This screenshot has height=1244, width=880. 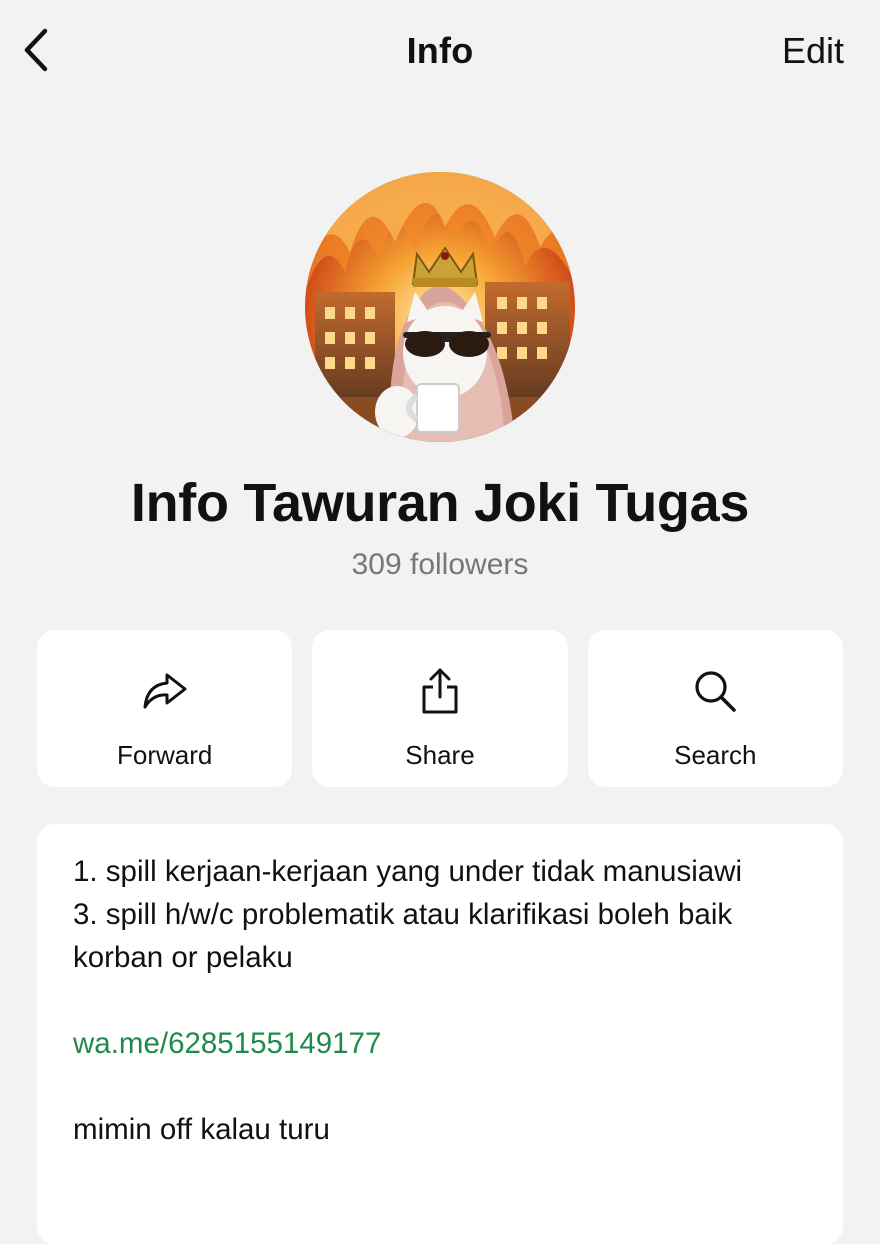 I want to click on forward-button: Forward, so click(x=165, y=708).